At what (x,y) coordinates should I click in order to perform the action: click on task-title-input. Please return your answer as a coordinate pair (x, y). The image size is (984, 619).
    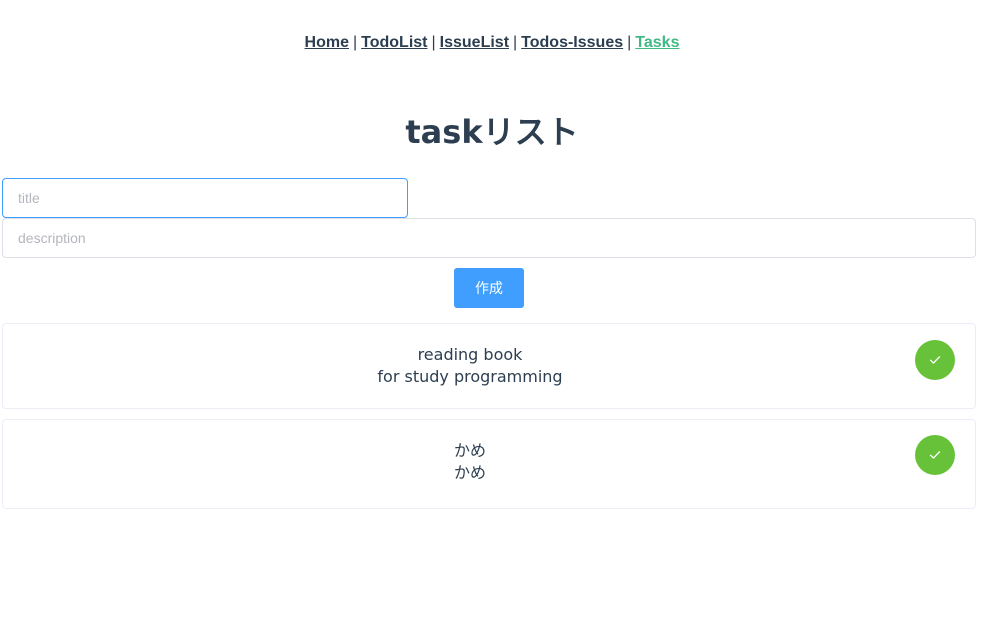
    Looking at the image, I should click on (205, 198).